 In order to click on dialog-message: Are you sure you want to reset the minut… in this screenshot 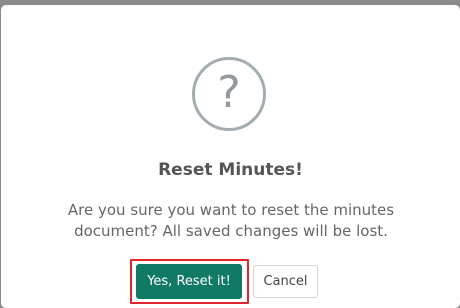, I will do `click(231, 220)`.